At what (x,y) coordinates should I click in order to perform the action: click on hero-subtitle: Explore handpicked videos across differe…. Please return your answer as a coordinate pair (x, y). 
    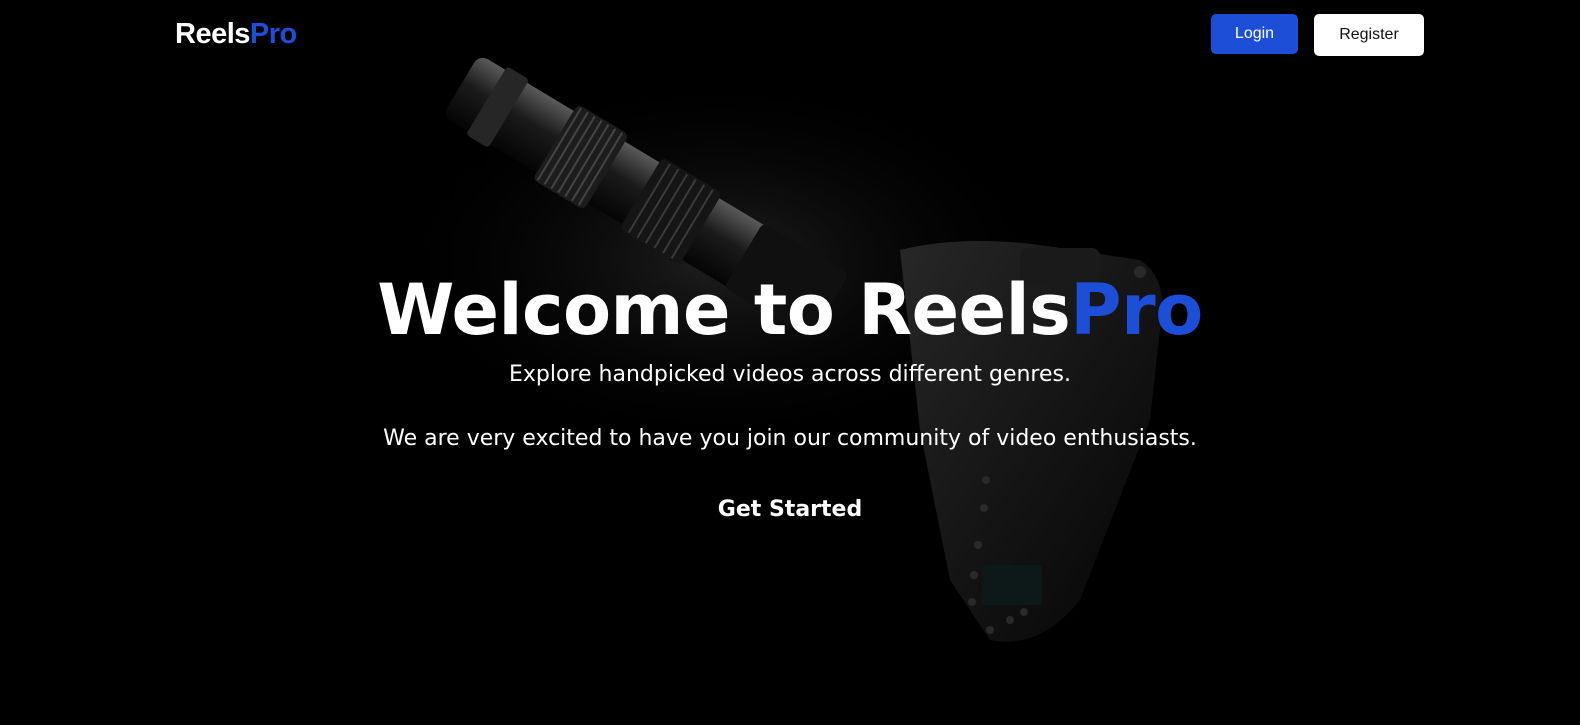
    Looking at the image, I should click on (790, 374).